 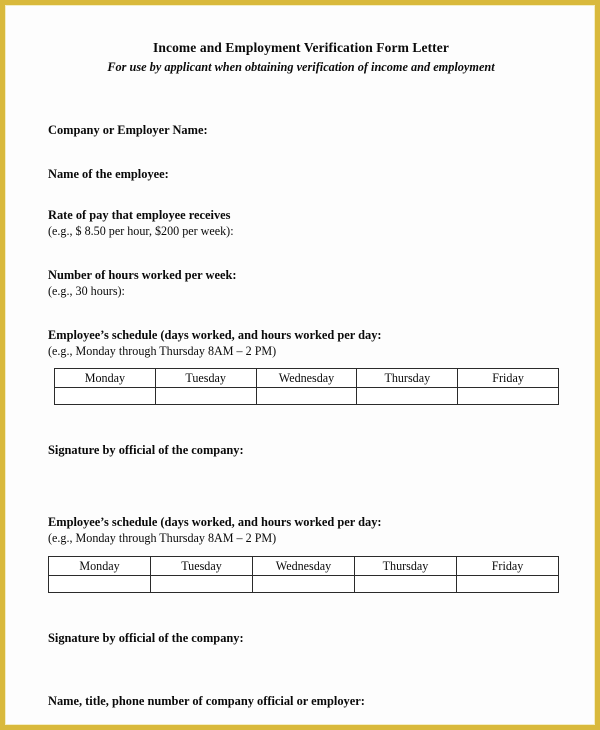 I want to click on schedule-table-1: Monday Tuesday Wednesday Thursday Friday, so click(x=306, y=387).